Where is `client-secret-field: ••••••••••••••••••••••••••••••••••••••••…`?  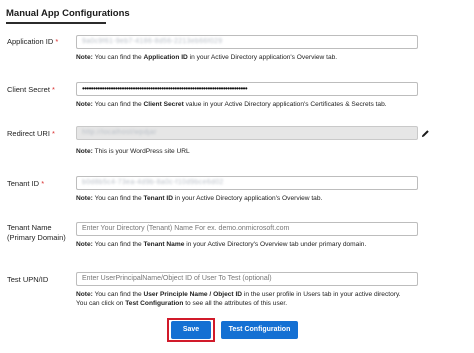
client-secret-field: ••••••••••••••••••••••••••••••••••••••••… is located at coordinates (247, 89).